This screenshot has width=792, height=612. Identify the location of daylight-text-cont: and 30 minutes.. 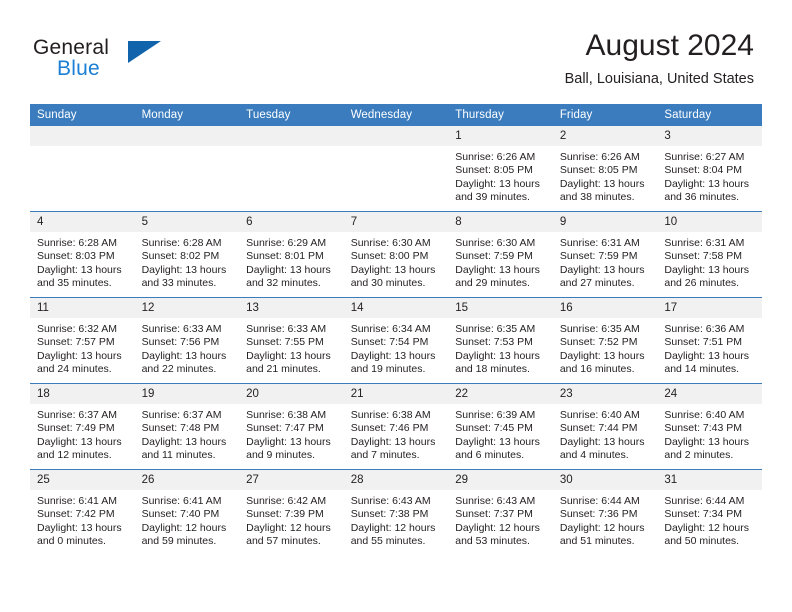
(388, 283).